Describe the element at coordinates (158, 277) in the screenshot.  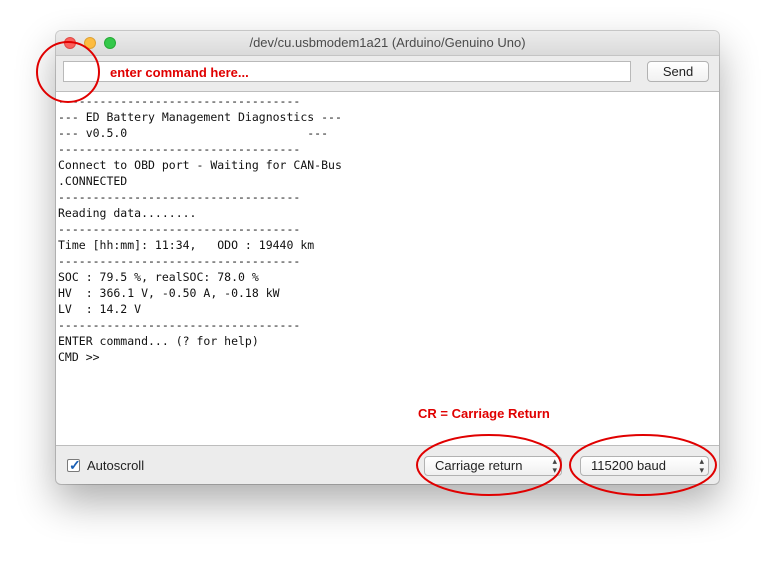
I see `console-line: SOC : 79.5 %, realSOC: 78.0 %` at that location.